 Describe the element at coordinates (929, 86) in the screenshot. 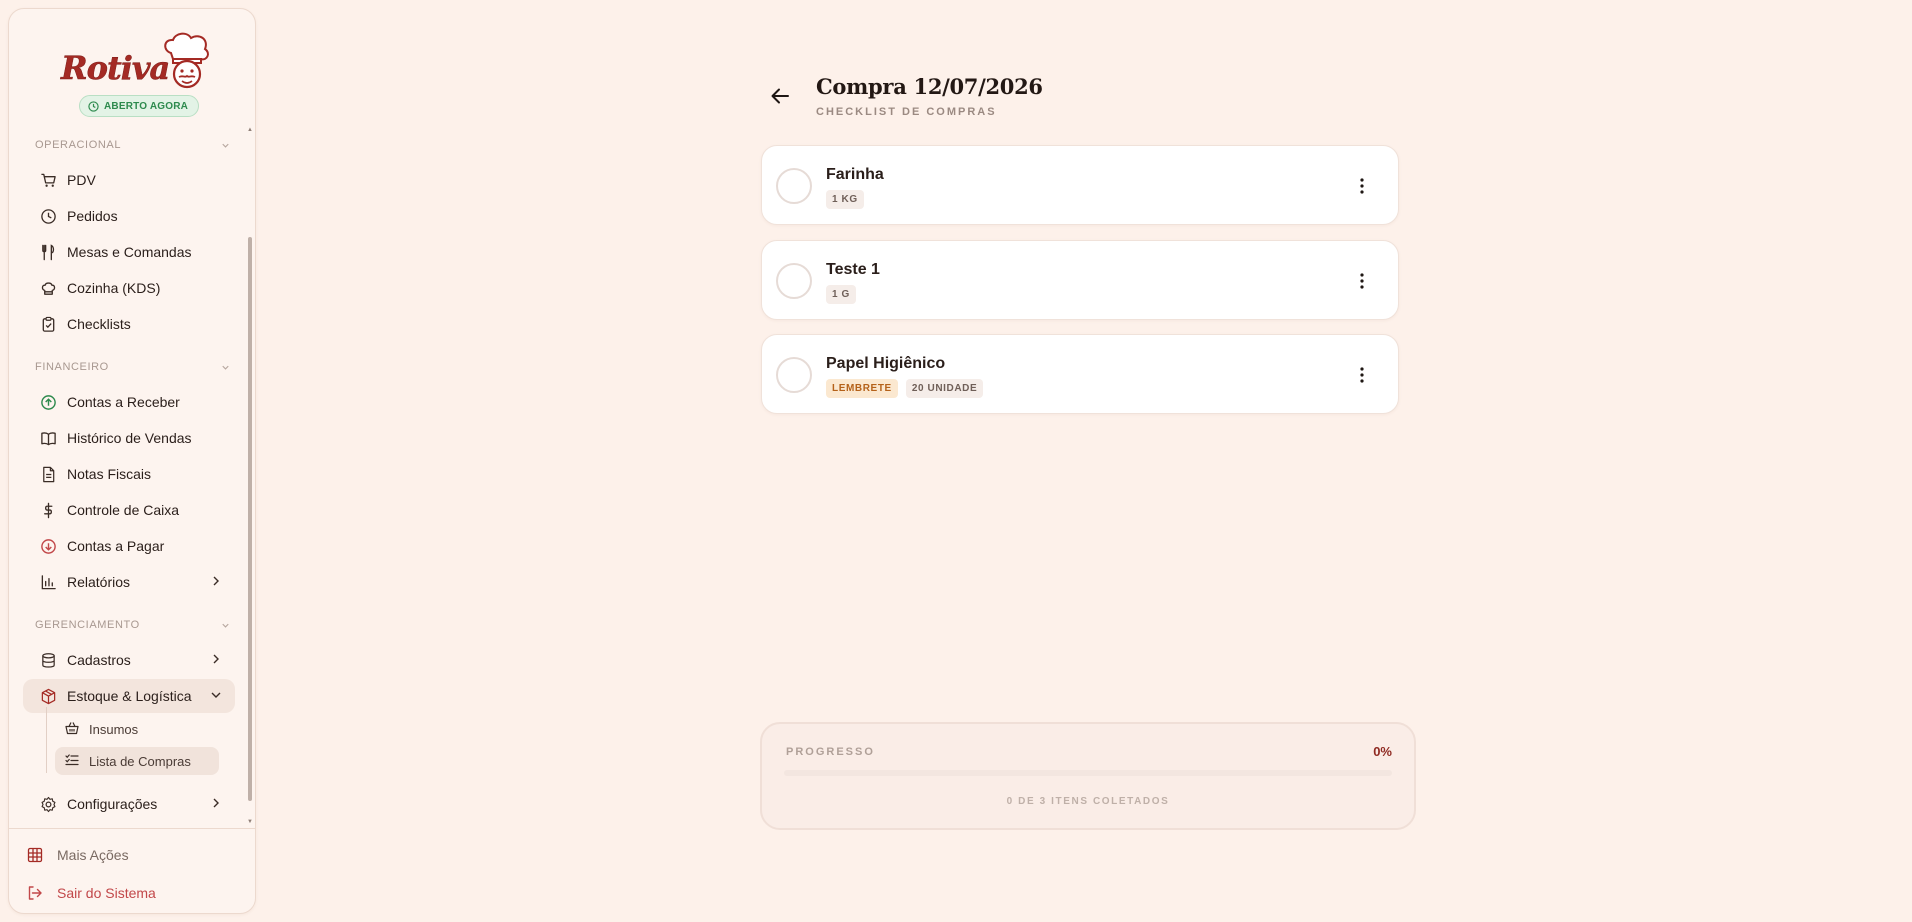

I see `page-title: Compra 12/07/2026` at that location.